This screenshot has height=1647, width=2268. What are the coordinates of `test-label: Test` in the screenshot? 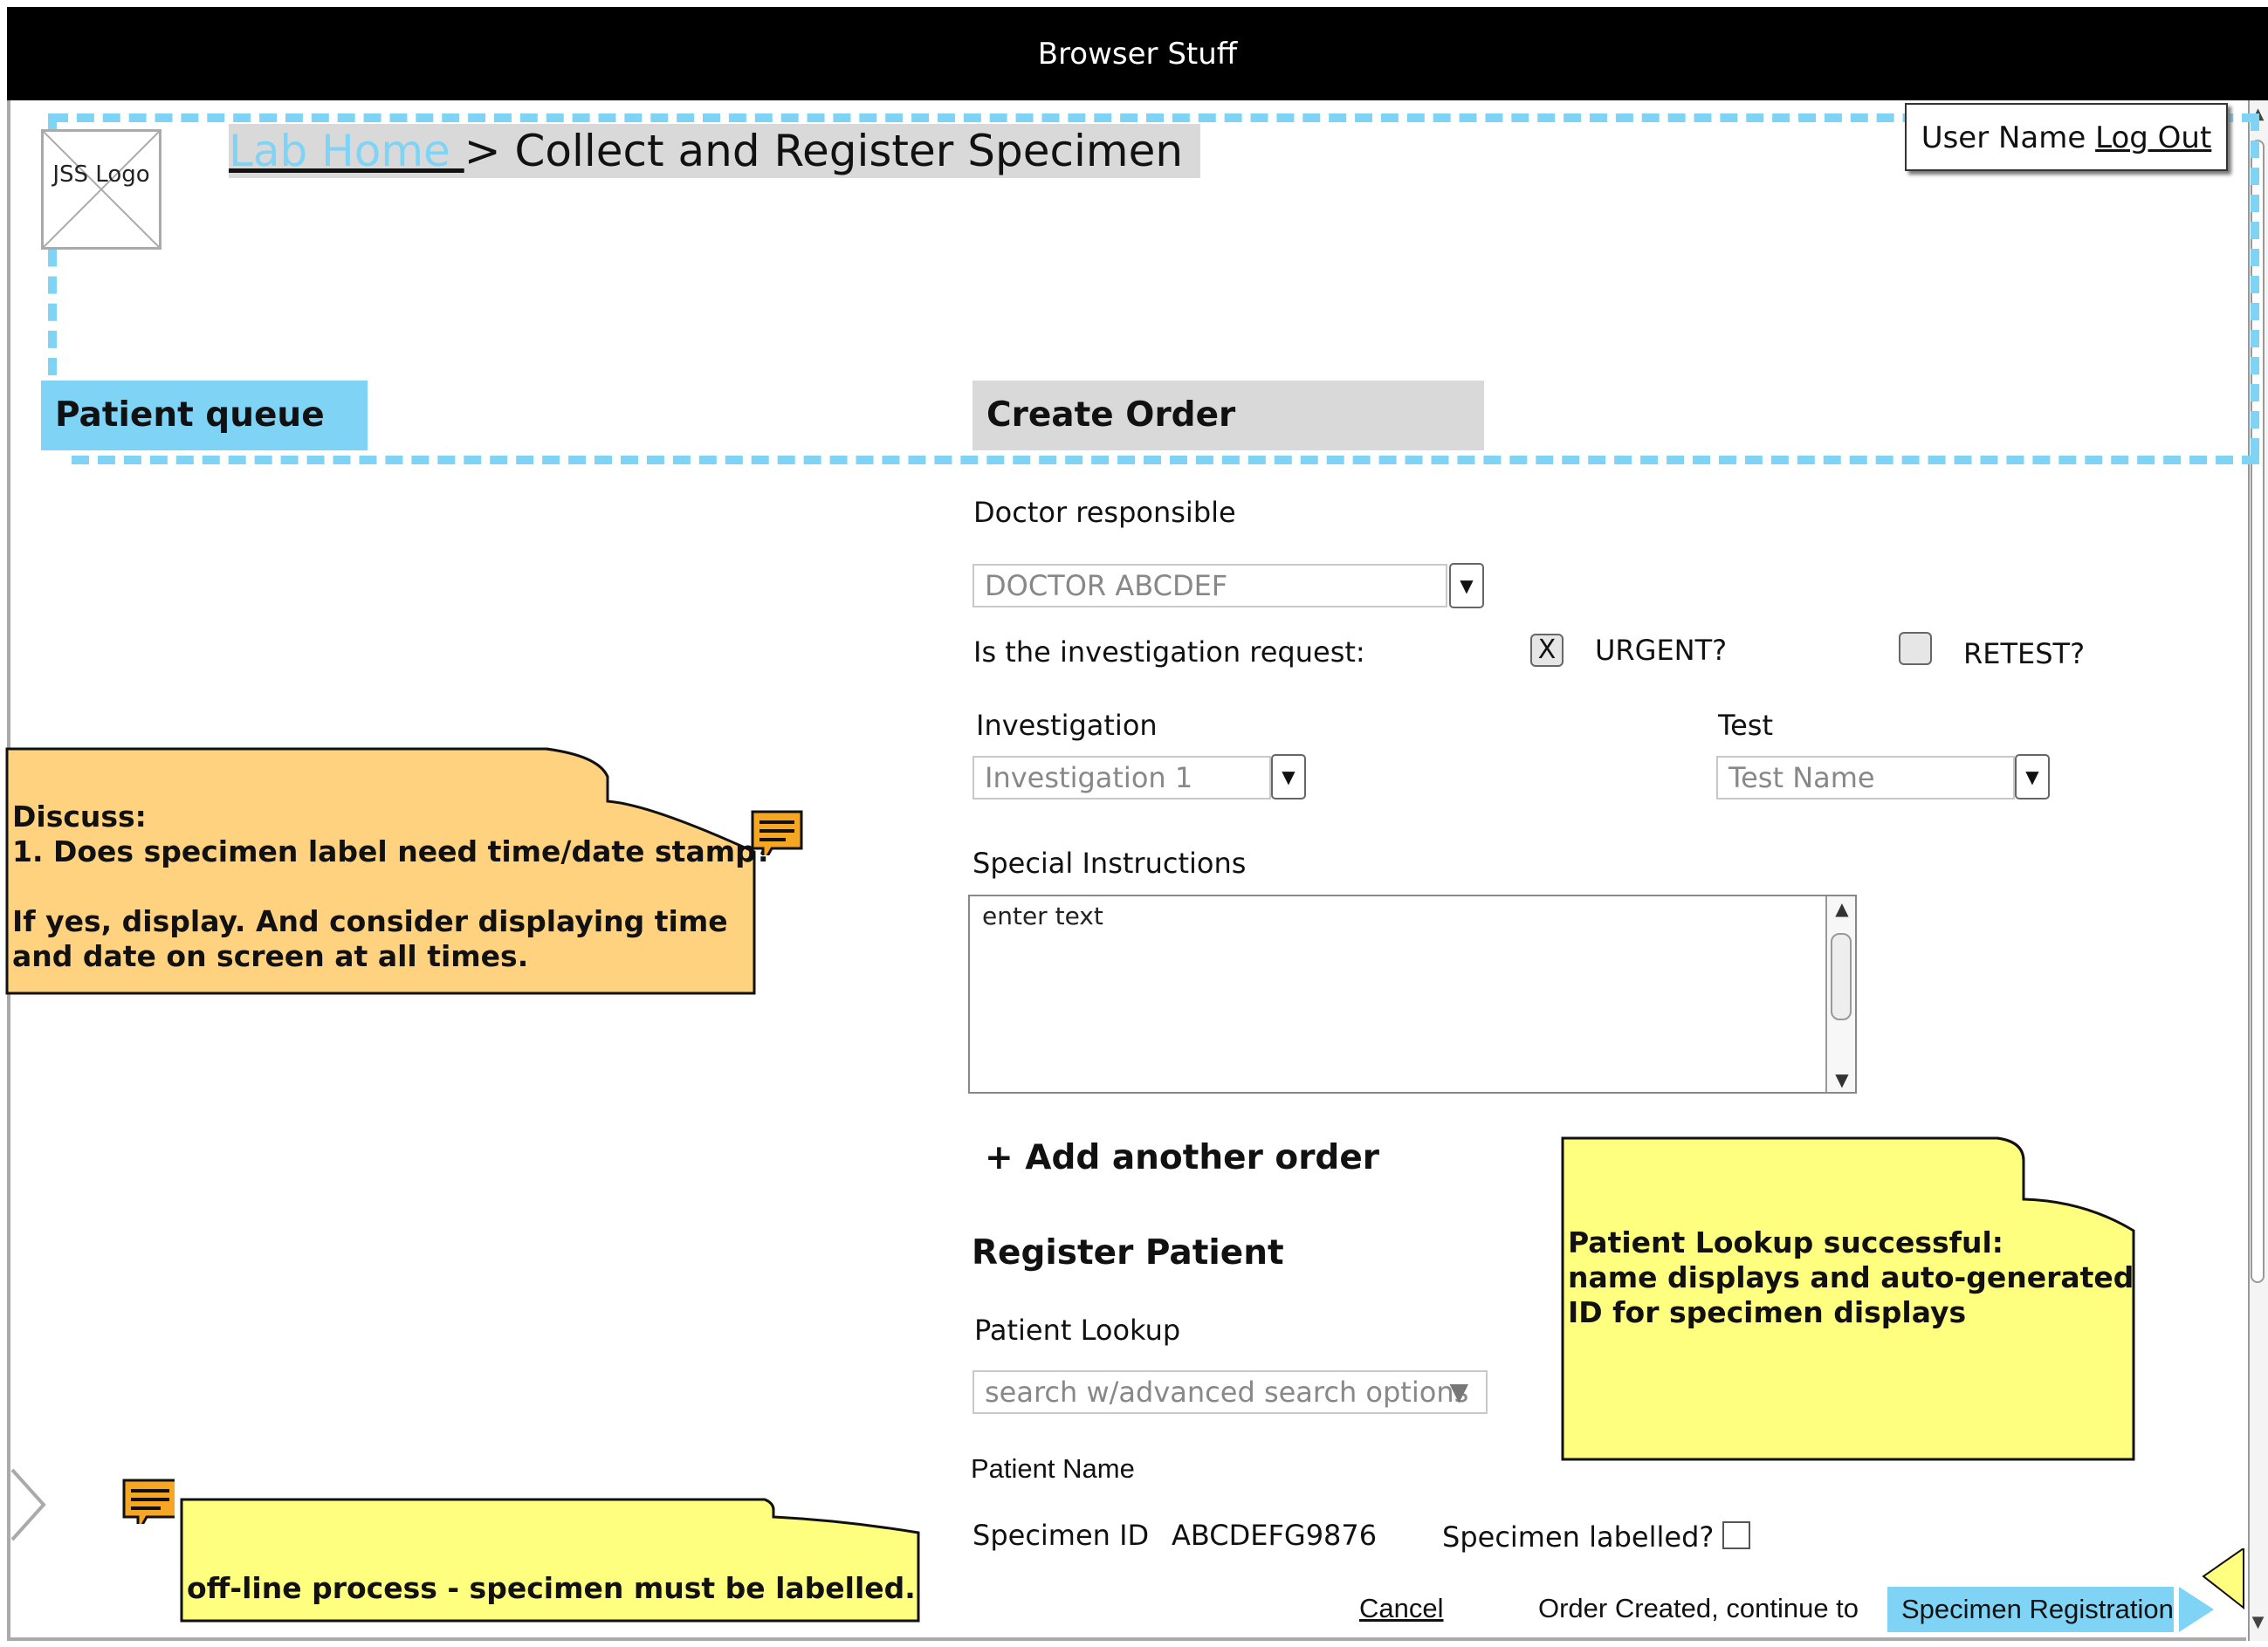 It's located at (1746, 725).